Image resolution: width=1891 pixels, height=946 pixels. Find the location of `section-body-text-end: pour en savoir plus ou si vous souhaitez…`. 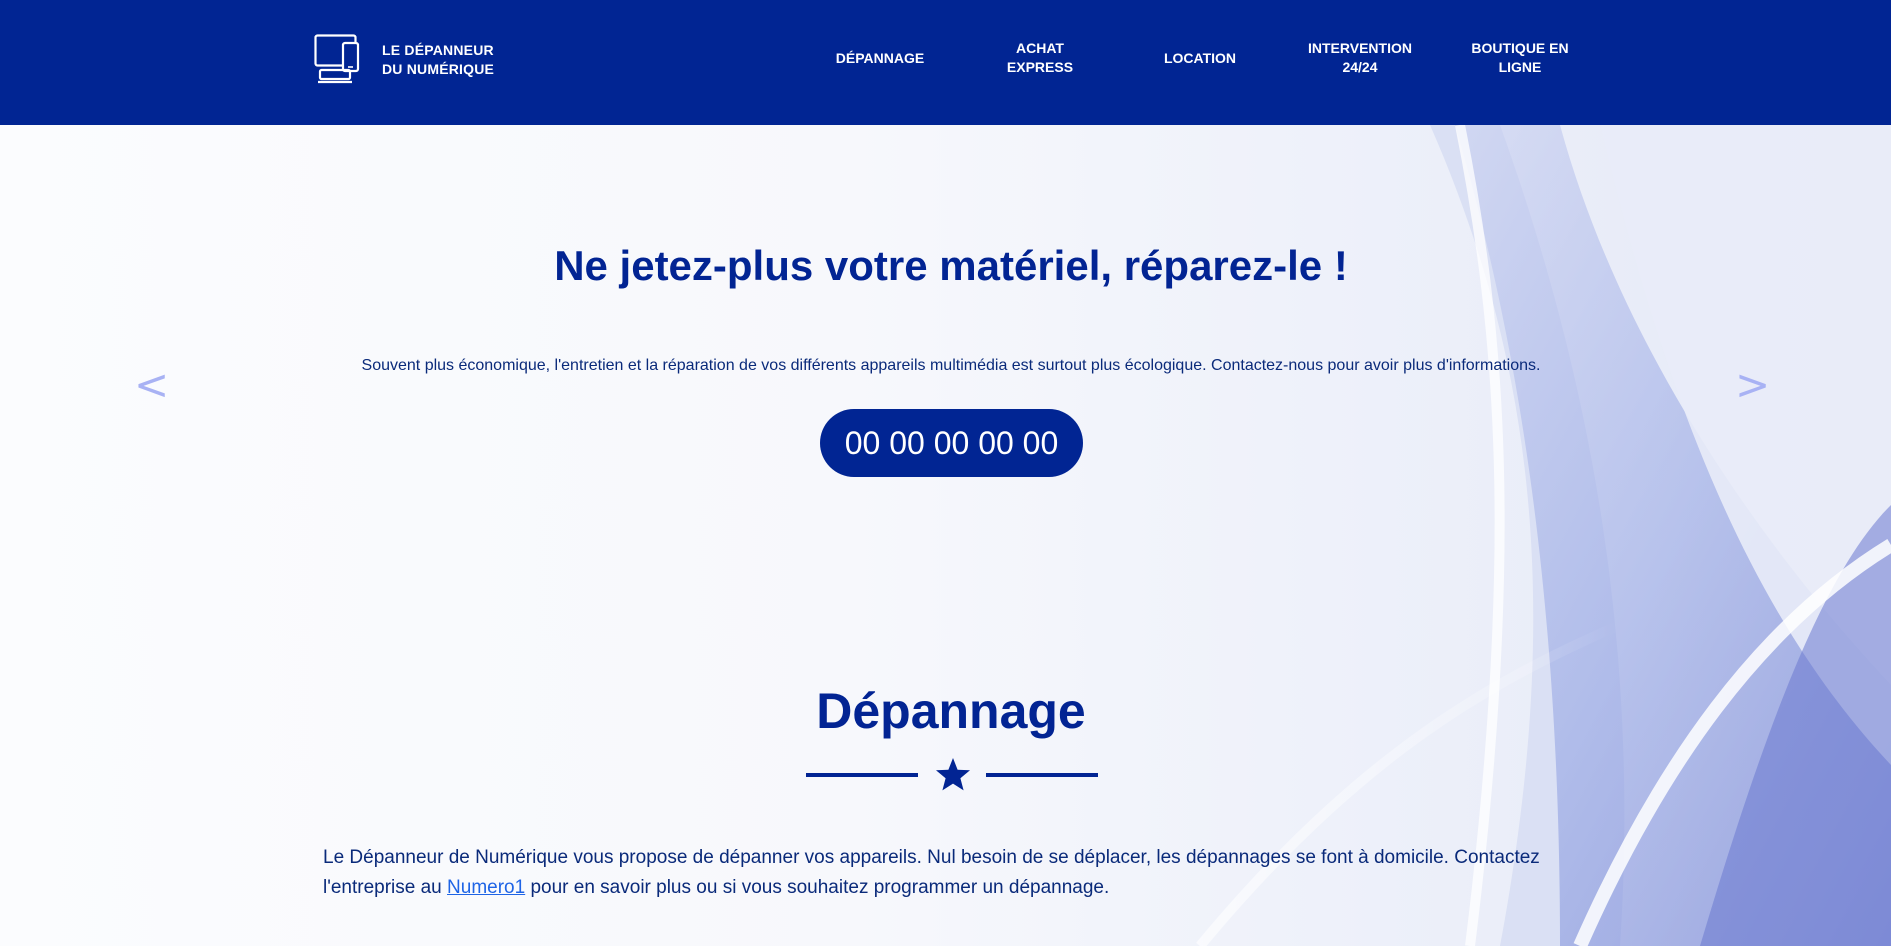

section-body-text-end: pour en savoir plus ou si vous souhaitez… is located at coordinates (817, 887).